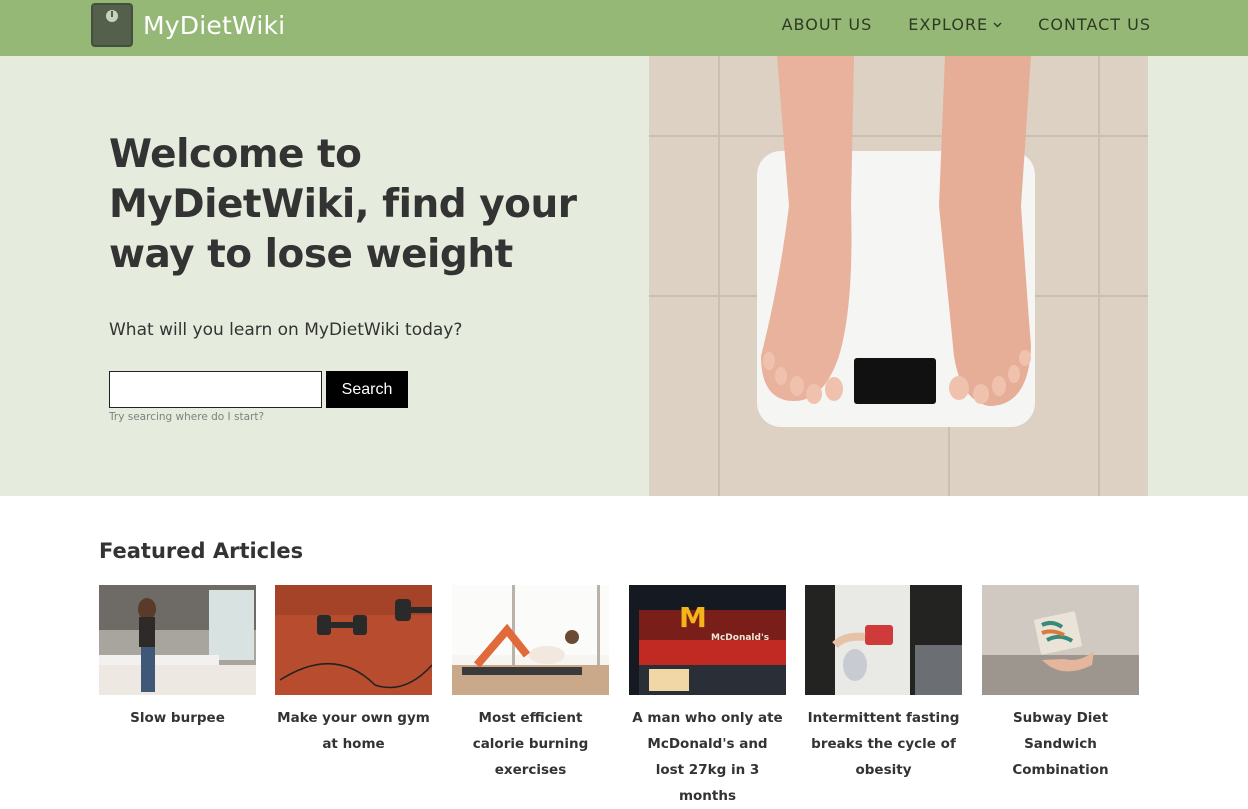  Describe the element at coordinates (1060, 640) in the screenshot. I see `hand-with-sandwich-photo` at that location.